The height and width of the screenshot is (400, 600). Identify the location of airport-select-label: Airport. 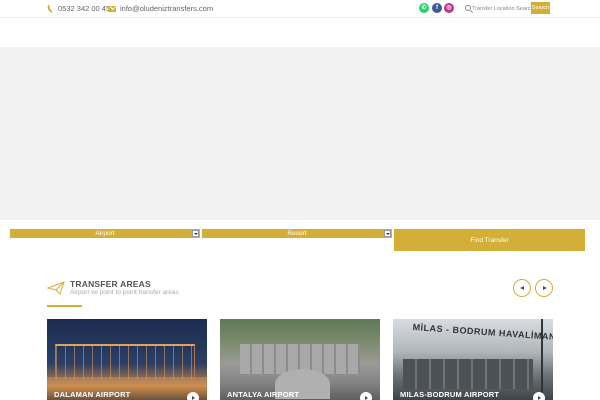
(105, 233).